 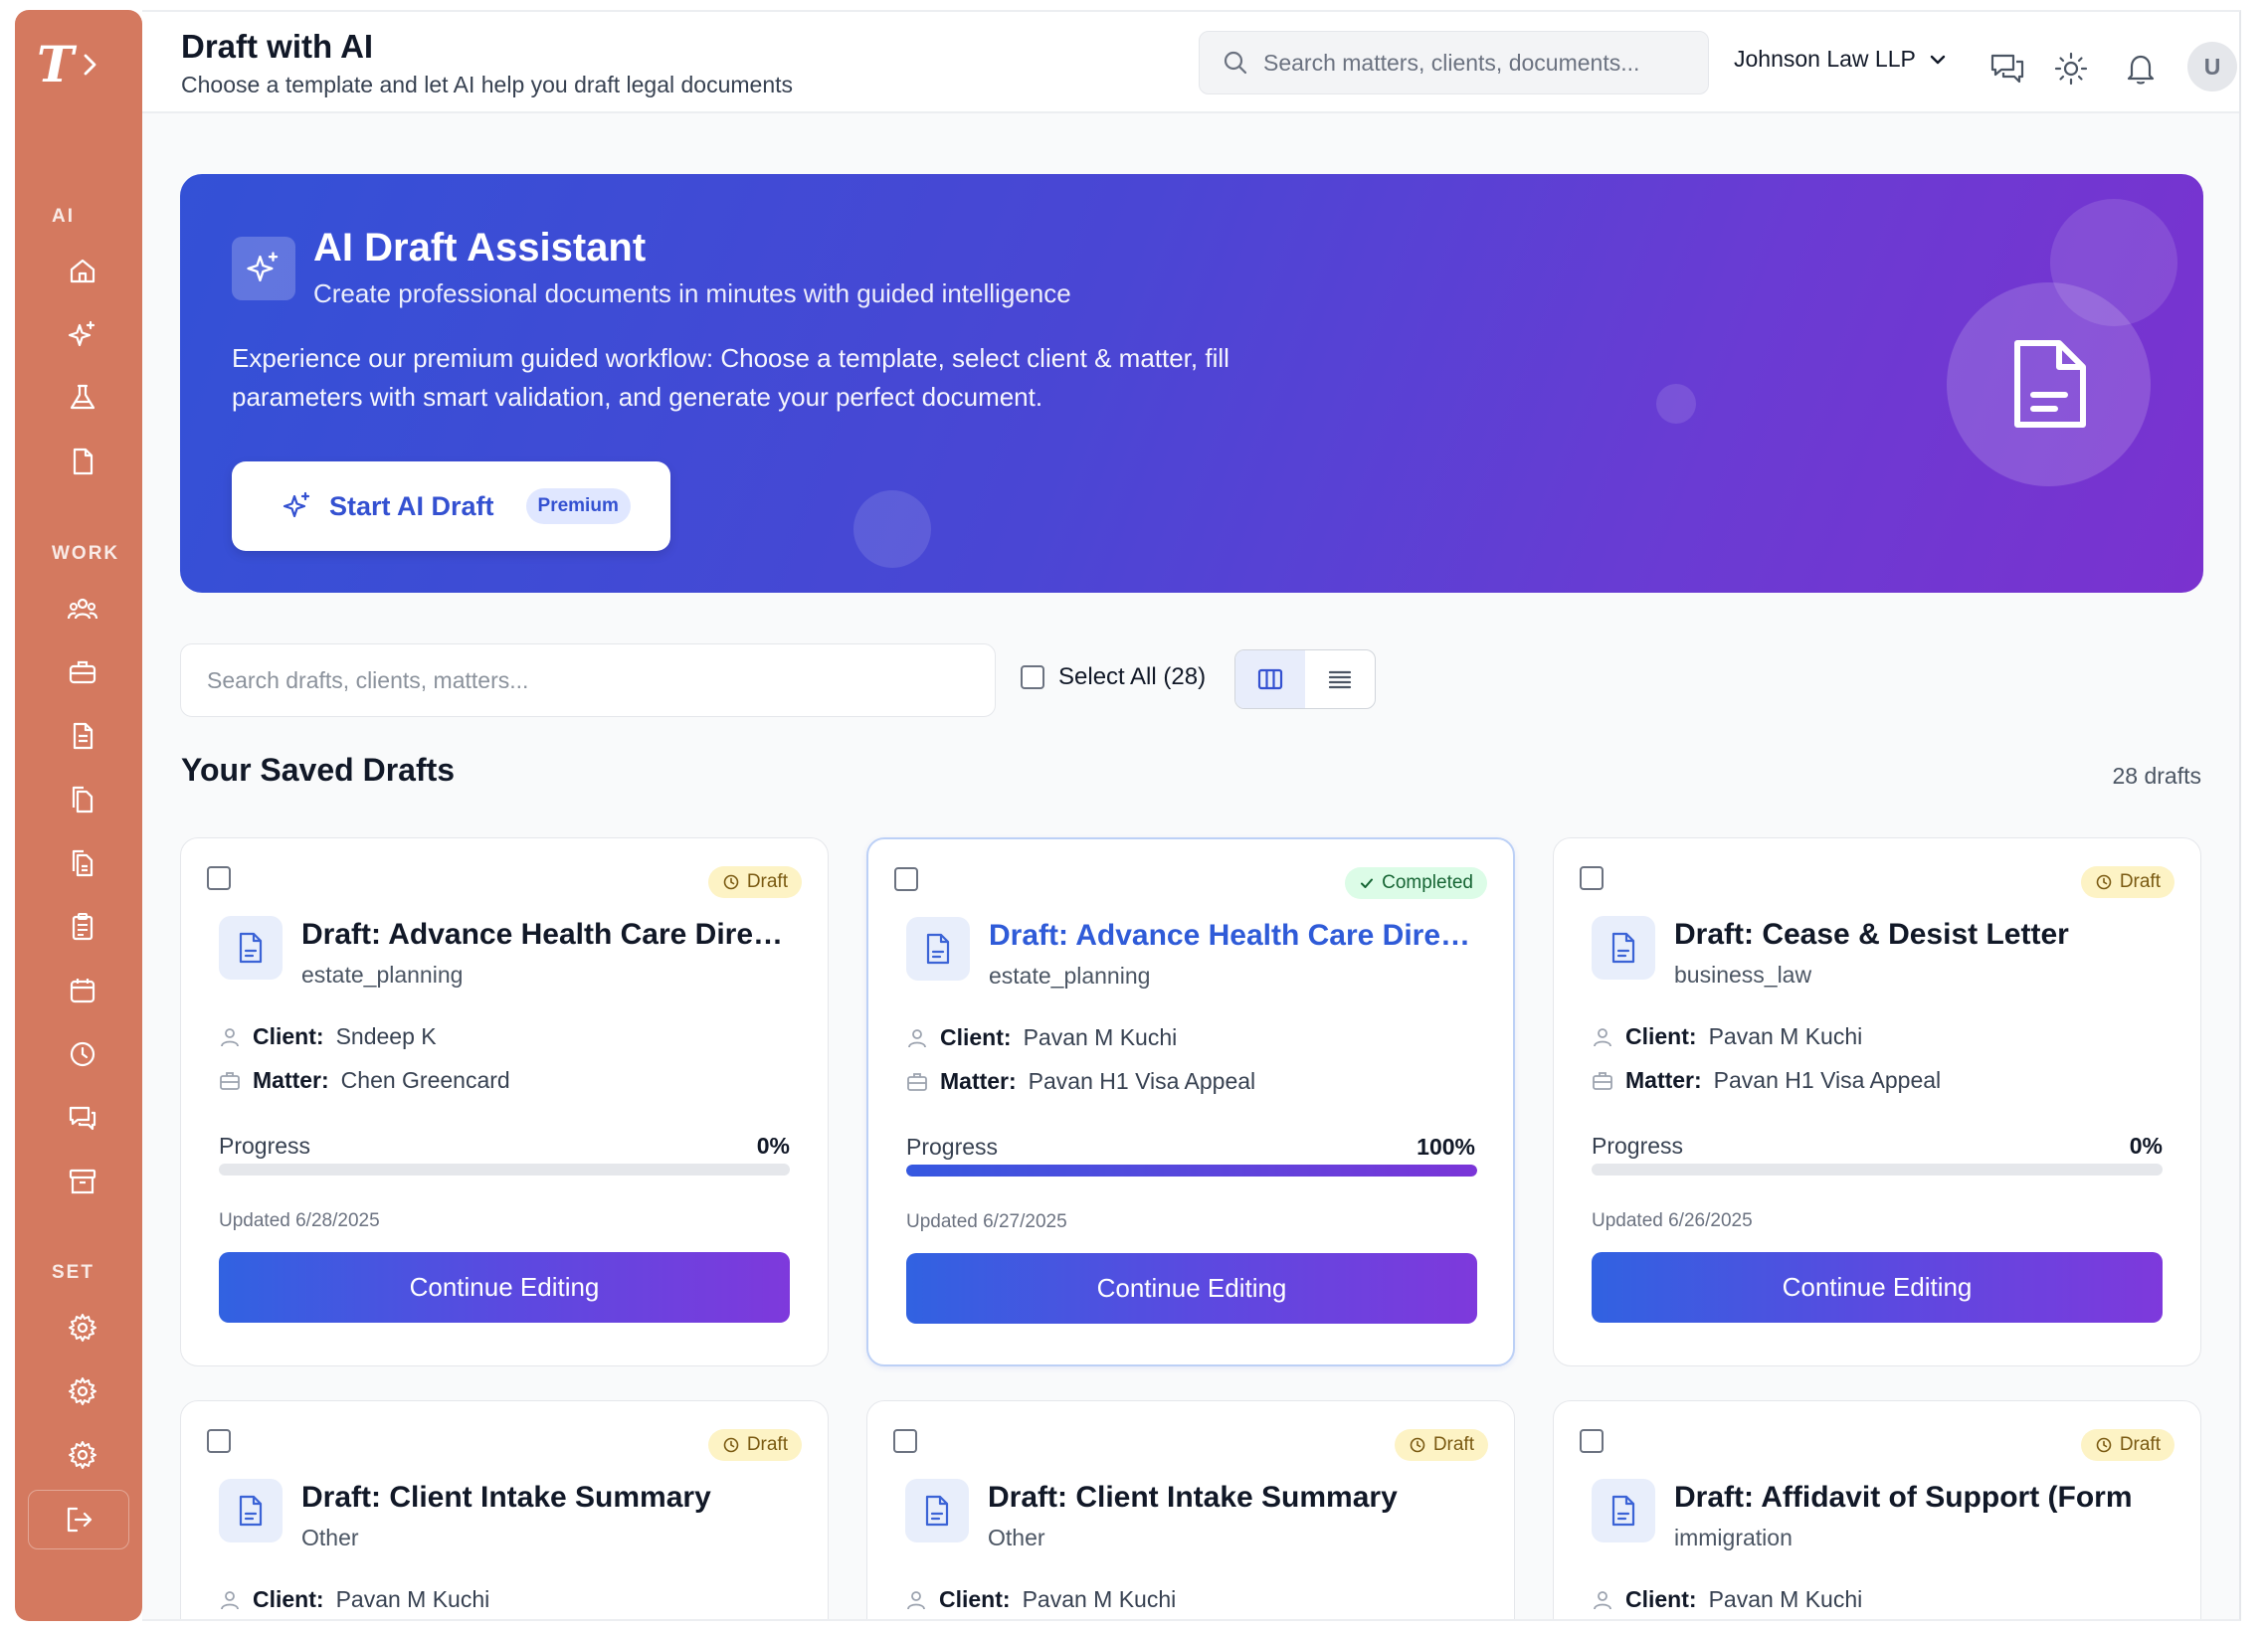 What do you see at coordinates (1841, 59) in the screenshot?
I see `firm-switcher: Johnson Law LLP` at bounding box center [1841, 59].